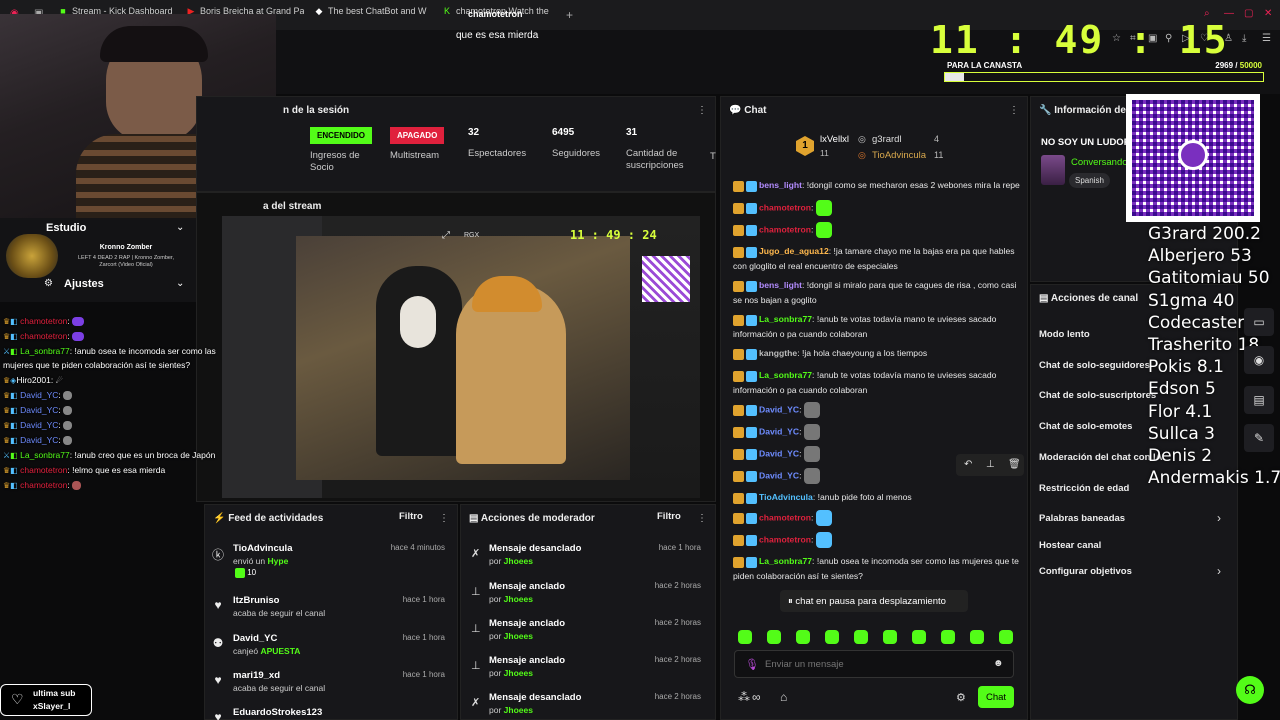 Image resolution: width=1280 pixels, height=720 pixels. Describe the element at coordinates (1259, 360) in the screenshot. I see `broadcast-icon: ◉` at that location.